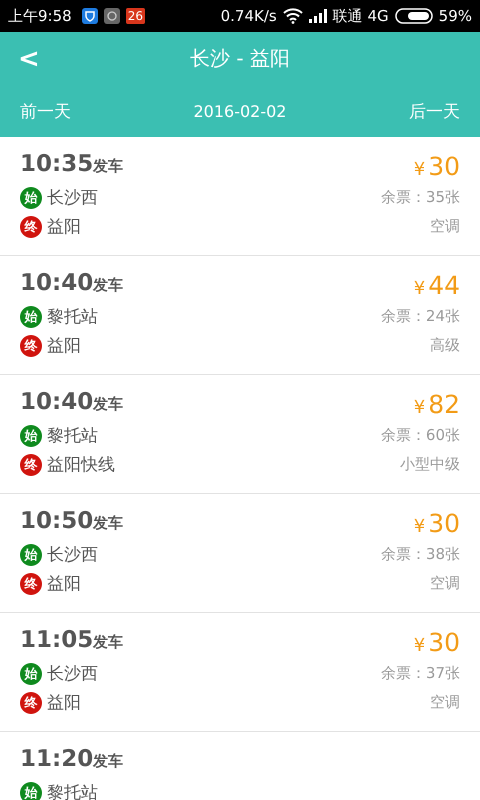 The image size is (480, 800). What do you see at coordinates (445, 345) in the screenshot?
I see `bus-type: 高级` at bounding box center [445, 345].